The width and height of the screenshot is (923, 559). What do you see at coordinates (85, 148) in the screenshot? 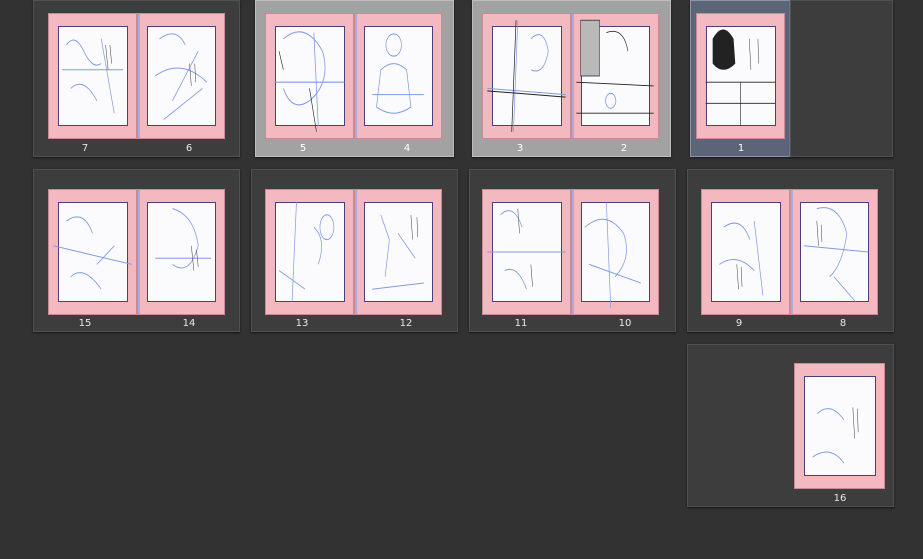
I see `page-number-7: 7` at bounding box center [85, 148].